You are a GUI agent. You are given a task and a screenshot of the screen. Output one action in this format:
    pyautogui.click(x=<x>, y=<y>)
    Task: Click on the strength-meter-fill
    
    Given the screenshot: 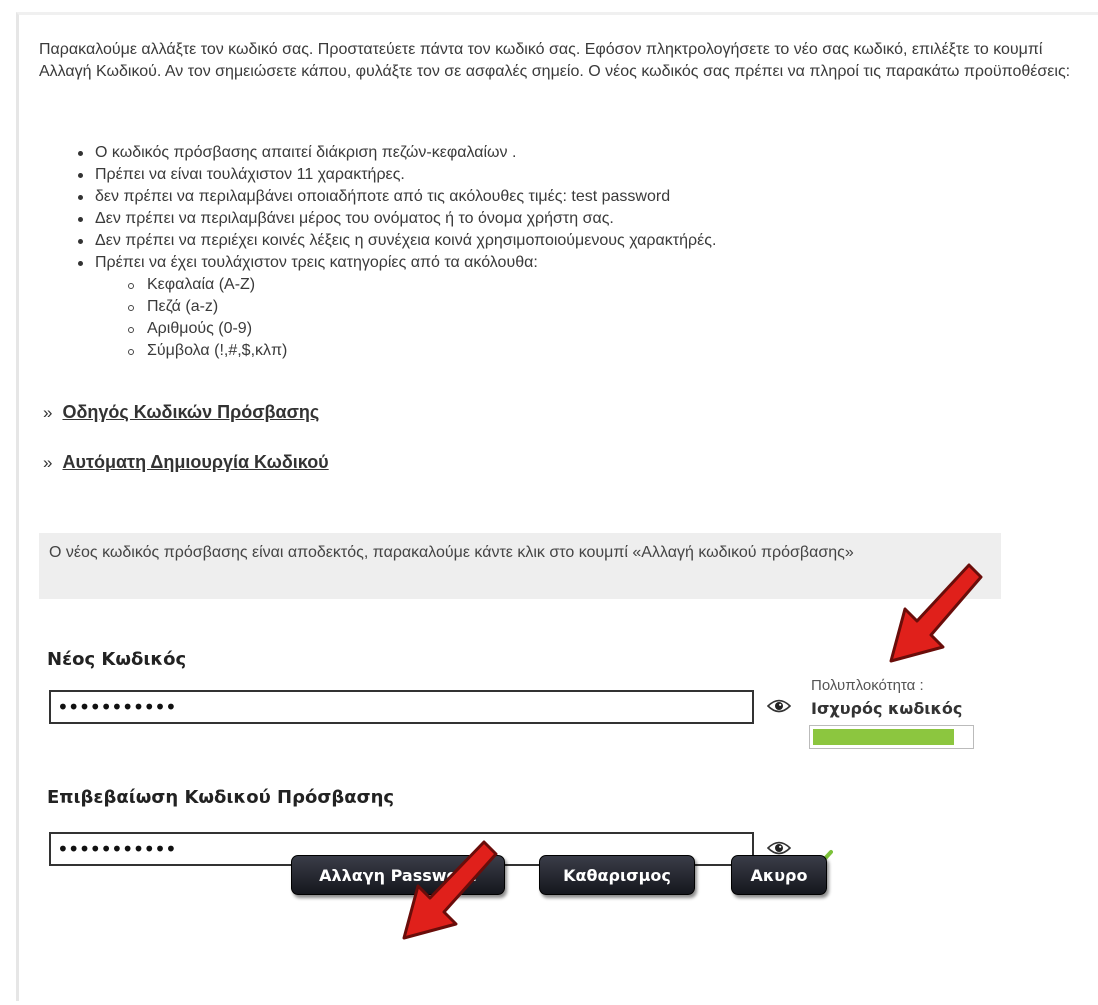 What is the action you would take?
    pyautogui.click(x=883, y=737)
    